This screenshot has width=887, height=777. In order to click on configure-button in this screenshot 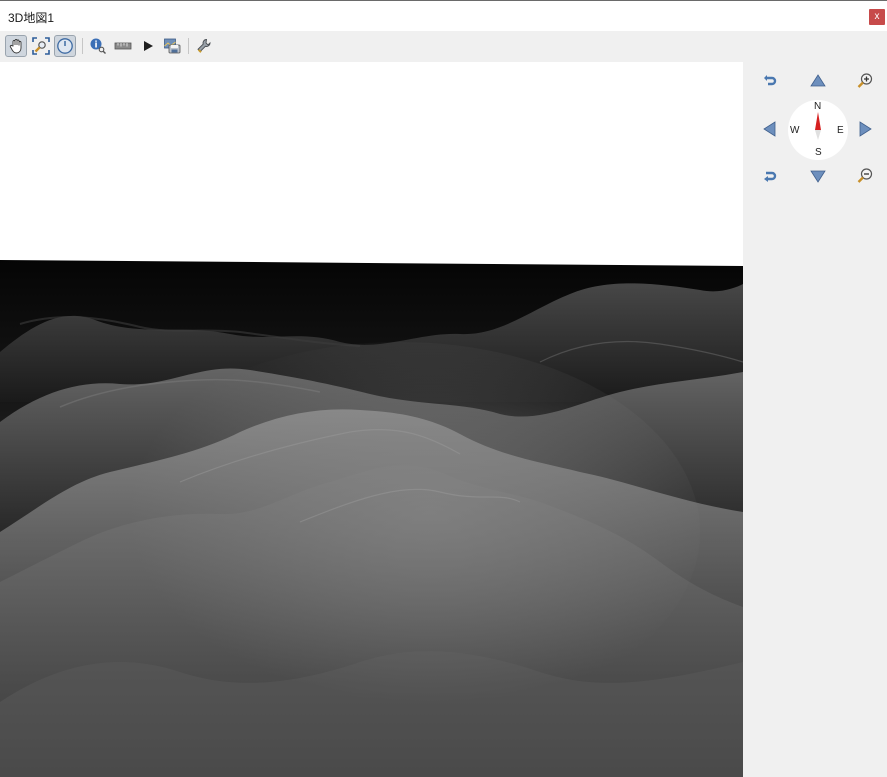, I will do `click(205, 46)`.